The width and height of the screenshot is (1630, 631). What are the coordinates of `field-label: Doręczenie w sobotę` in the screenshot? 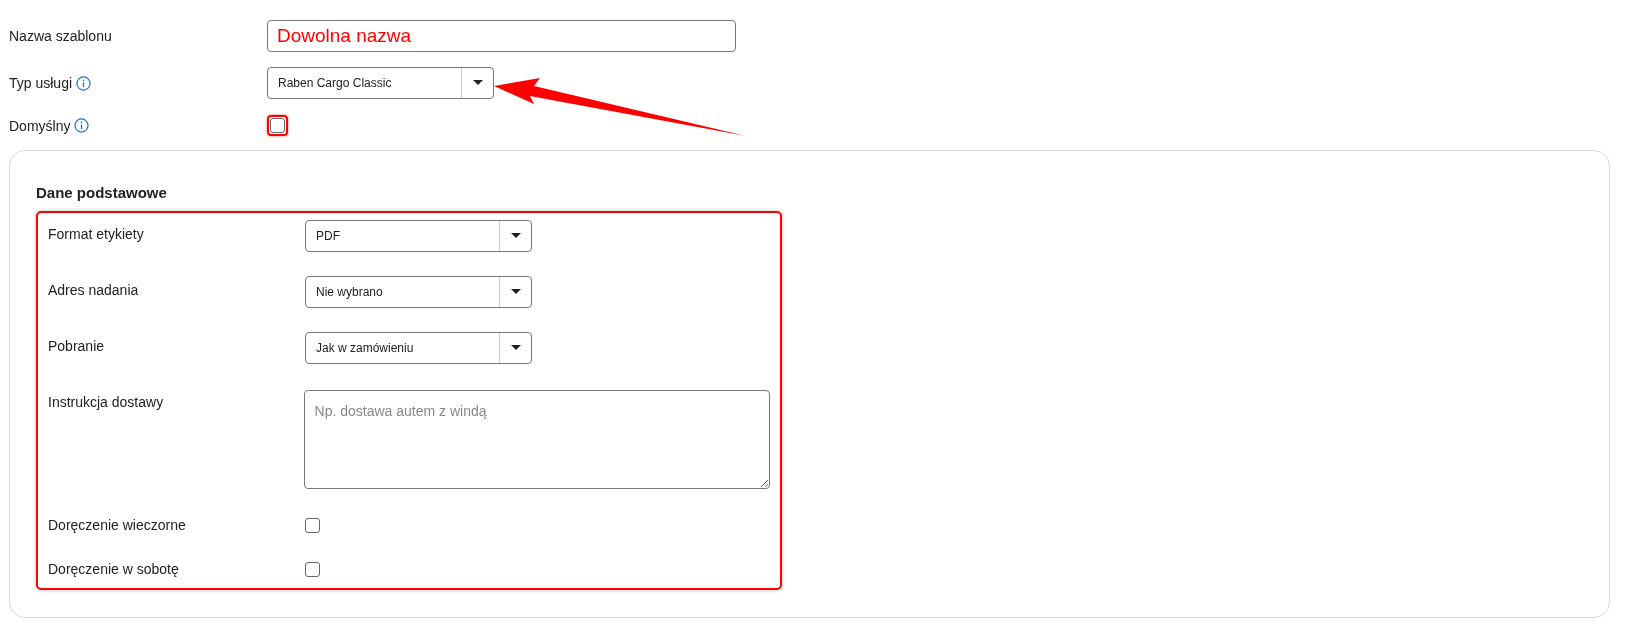 It's located at (113, 569).